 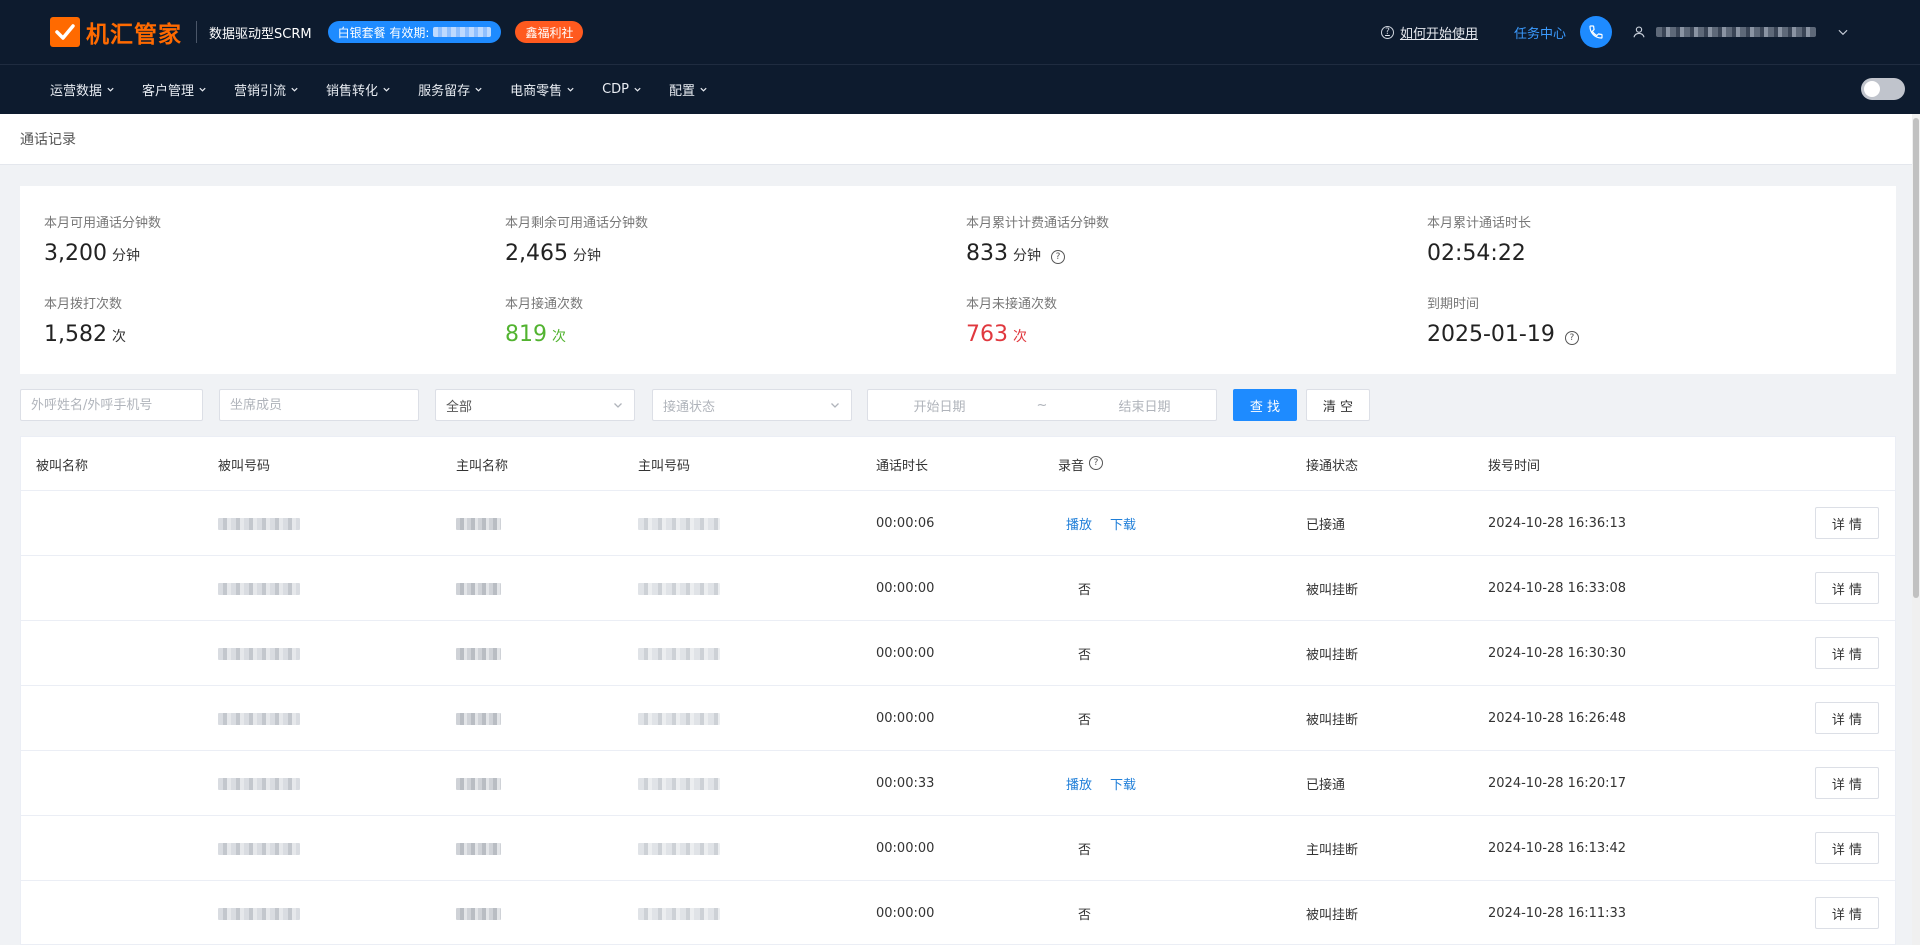 I want to click on nav-item-label: 电商零售, so click(x=536, y=91).